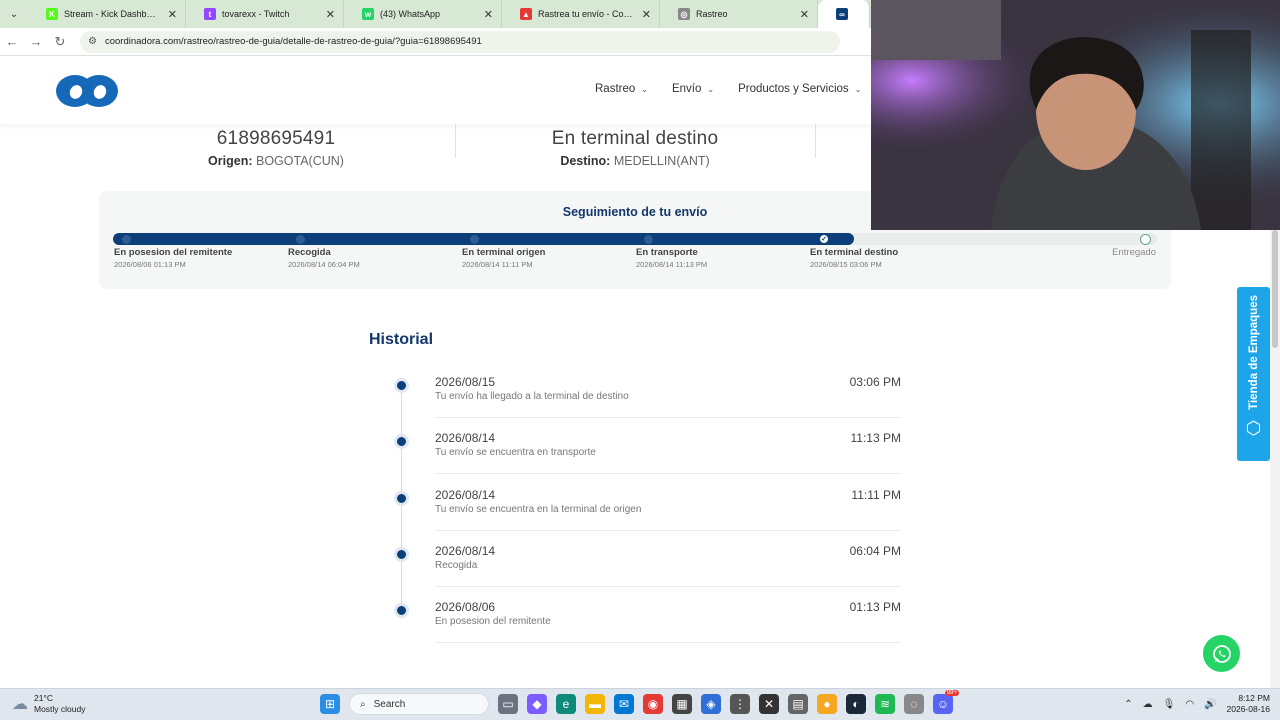  I want to click on obs-icon: ◌, so click(914, 704).